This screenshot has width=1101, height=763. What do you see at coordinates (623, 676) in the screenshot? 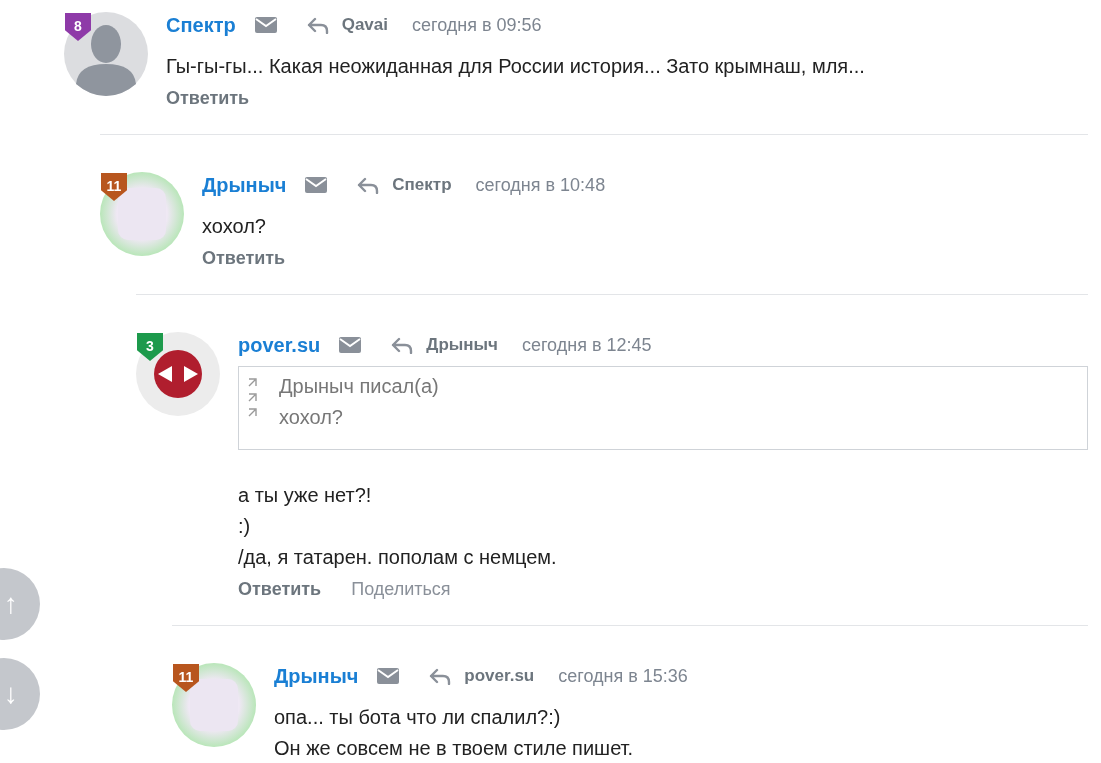
I see `timestamp: сегодня в 15:36` at bounding box center [623, 676].